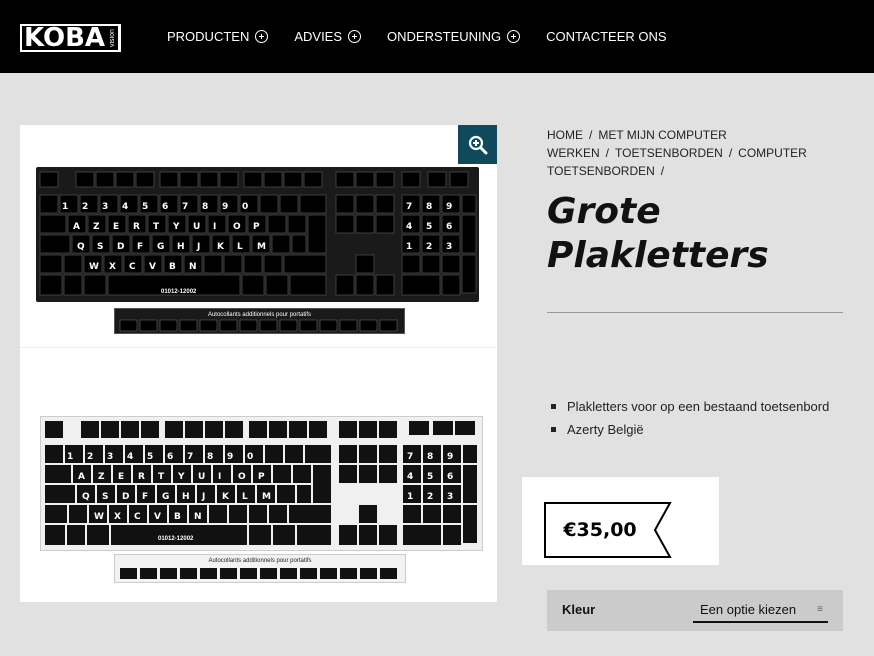 This screenshot has height=656, width=874. Describe the element at coordinates (328, 36) in the screenshot. I see `nav-item-advies: ADVIES` at that location.